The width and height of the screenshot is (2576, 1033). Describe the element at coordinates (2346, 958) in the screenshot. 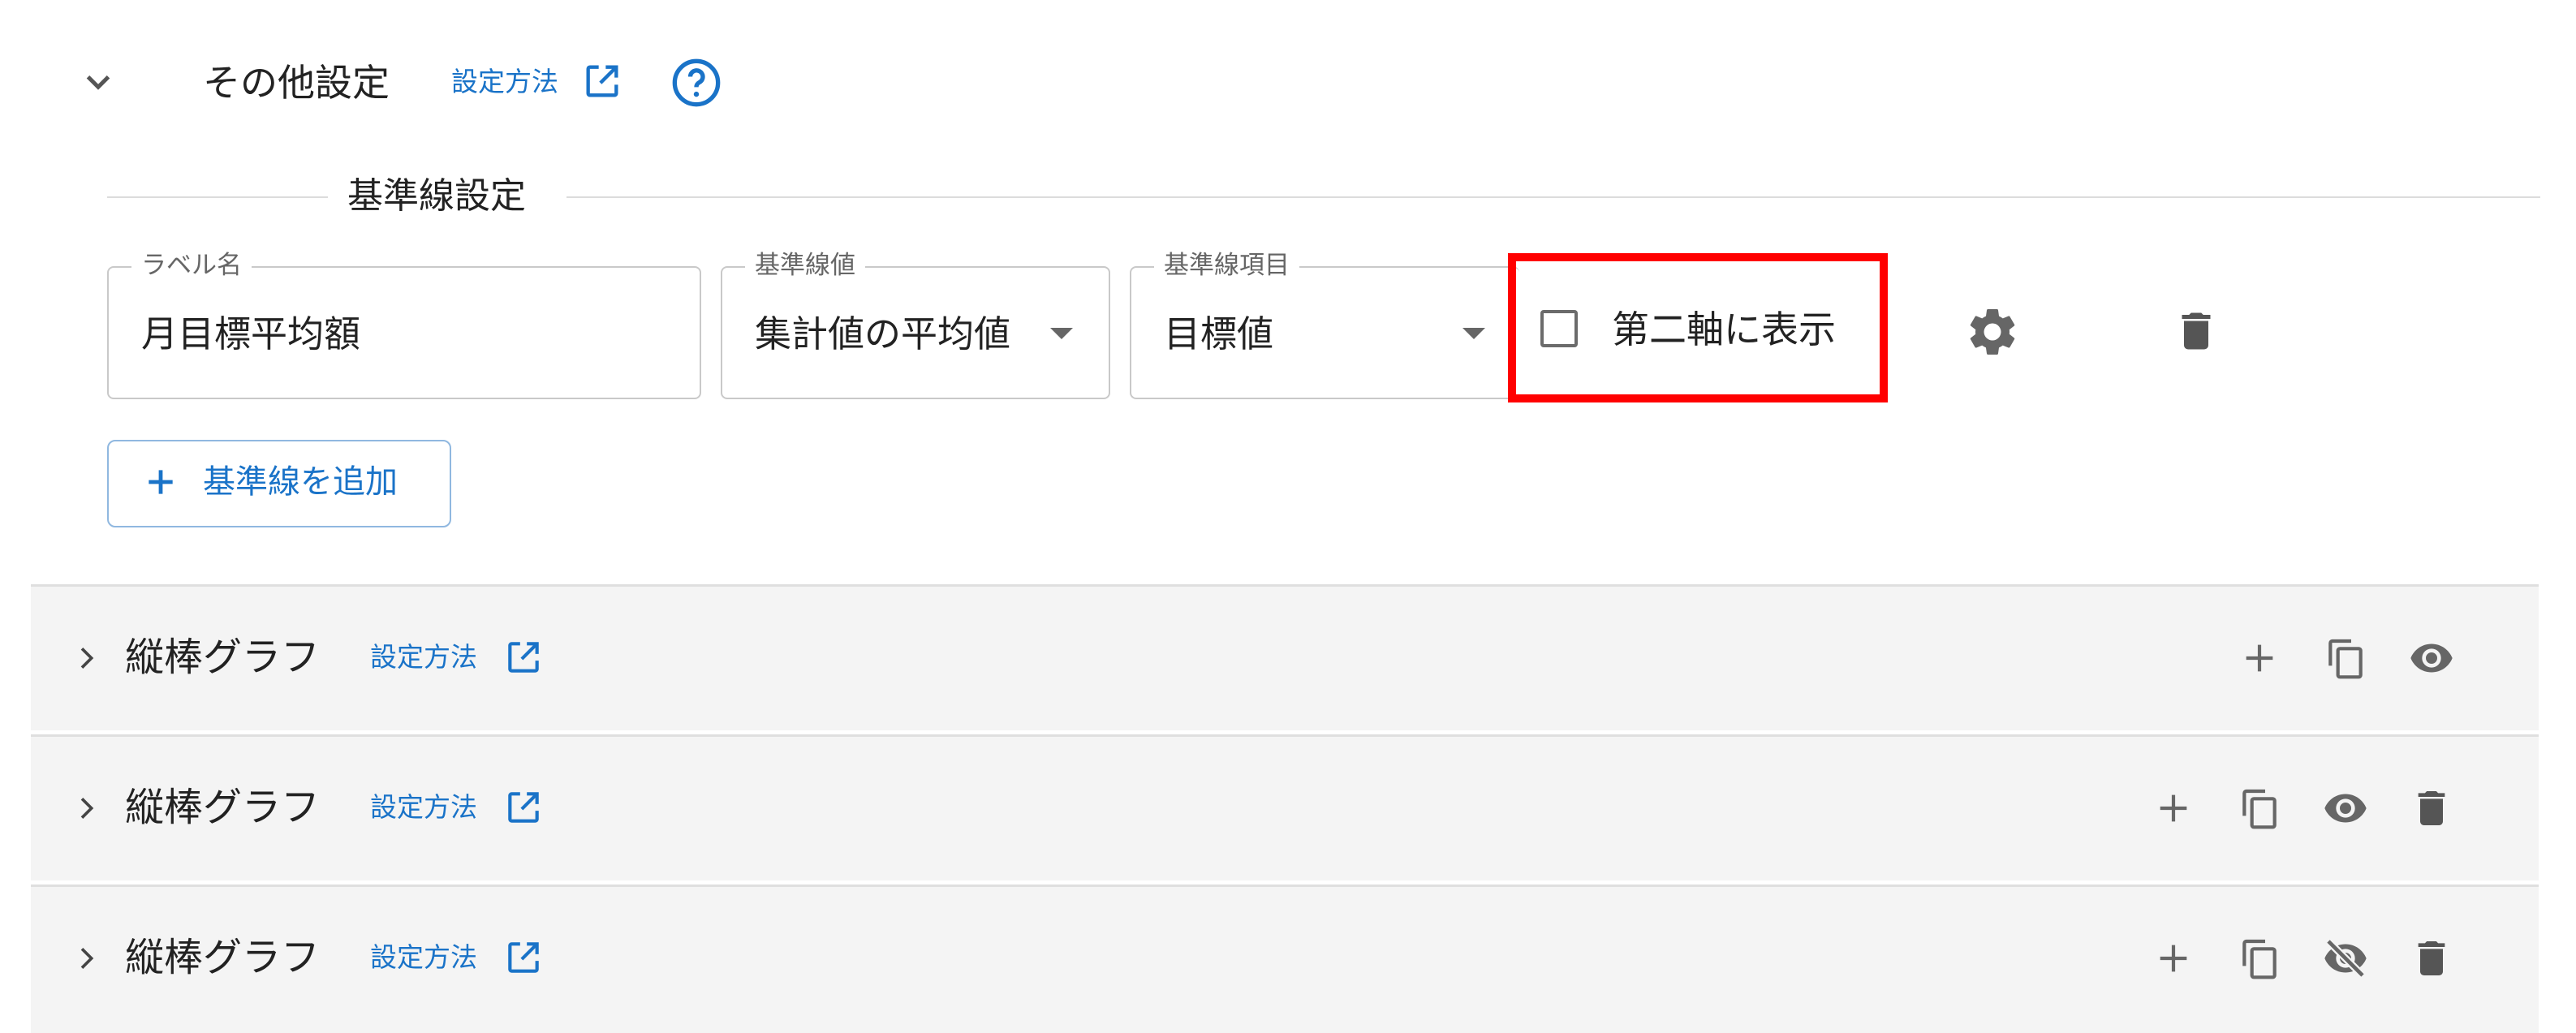

I see `eye-off-icon` at that location.